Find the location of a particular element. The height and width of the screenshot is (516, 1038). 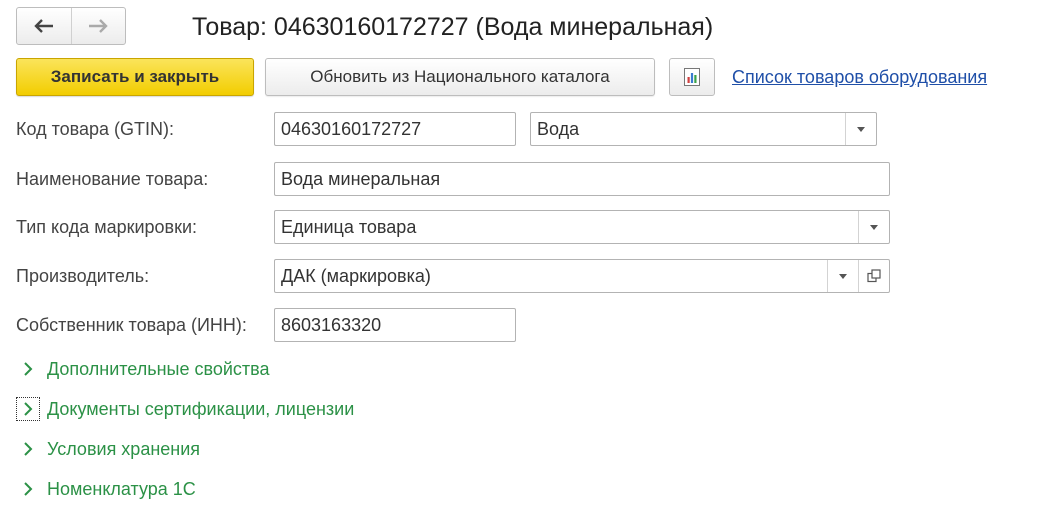

gtin-field: 04630160172727 is located at coordinates (395, 129).